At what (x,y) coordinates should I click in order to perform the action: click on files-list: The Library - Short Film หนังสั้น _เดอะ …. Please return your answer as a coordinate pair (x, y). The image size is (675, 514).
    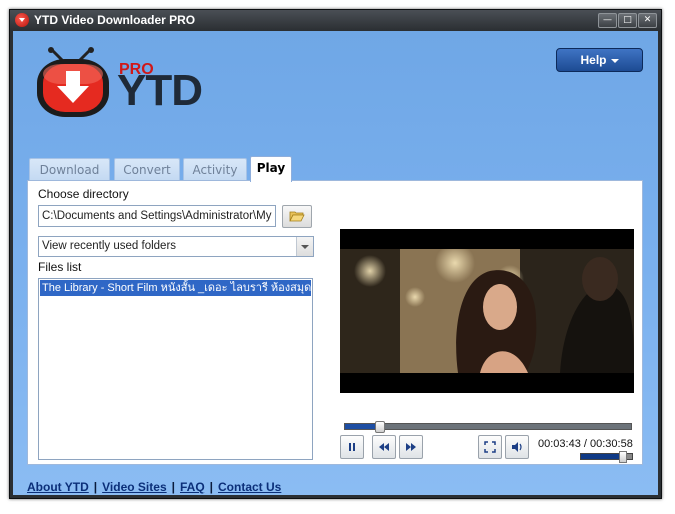
    Looking at the image, I should click on (175, 369).